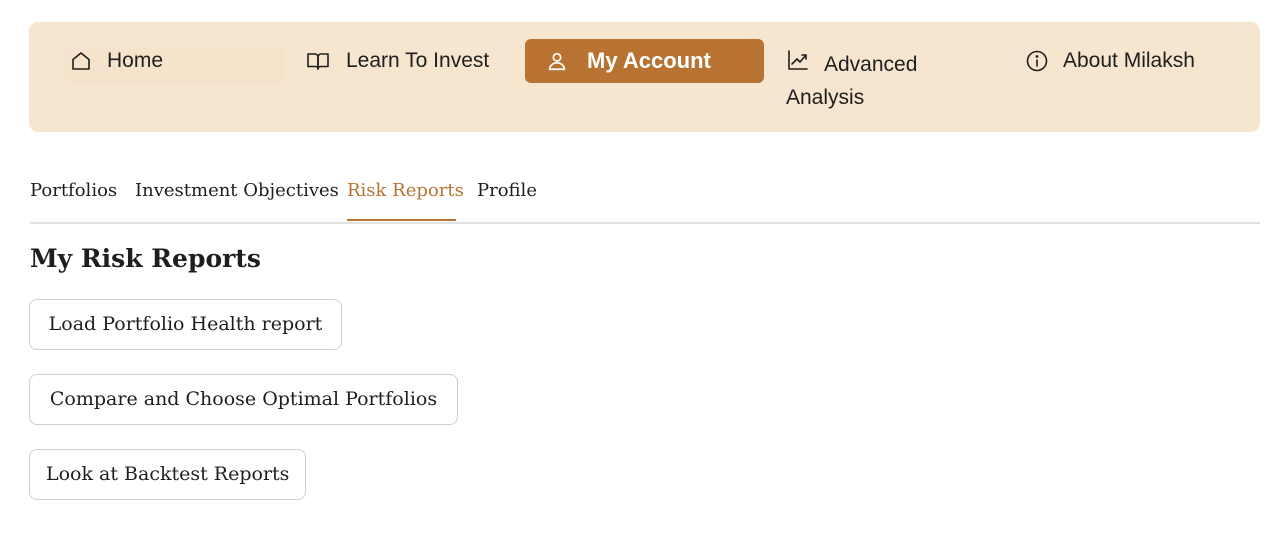 The height and width of the screenshot is (542, 1270). I want to click on nav-about-milaksh: About Milaksh, so click(1133, 66).